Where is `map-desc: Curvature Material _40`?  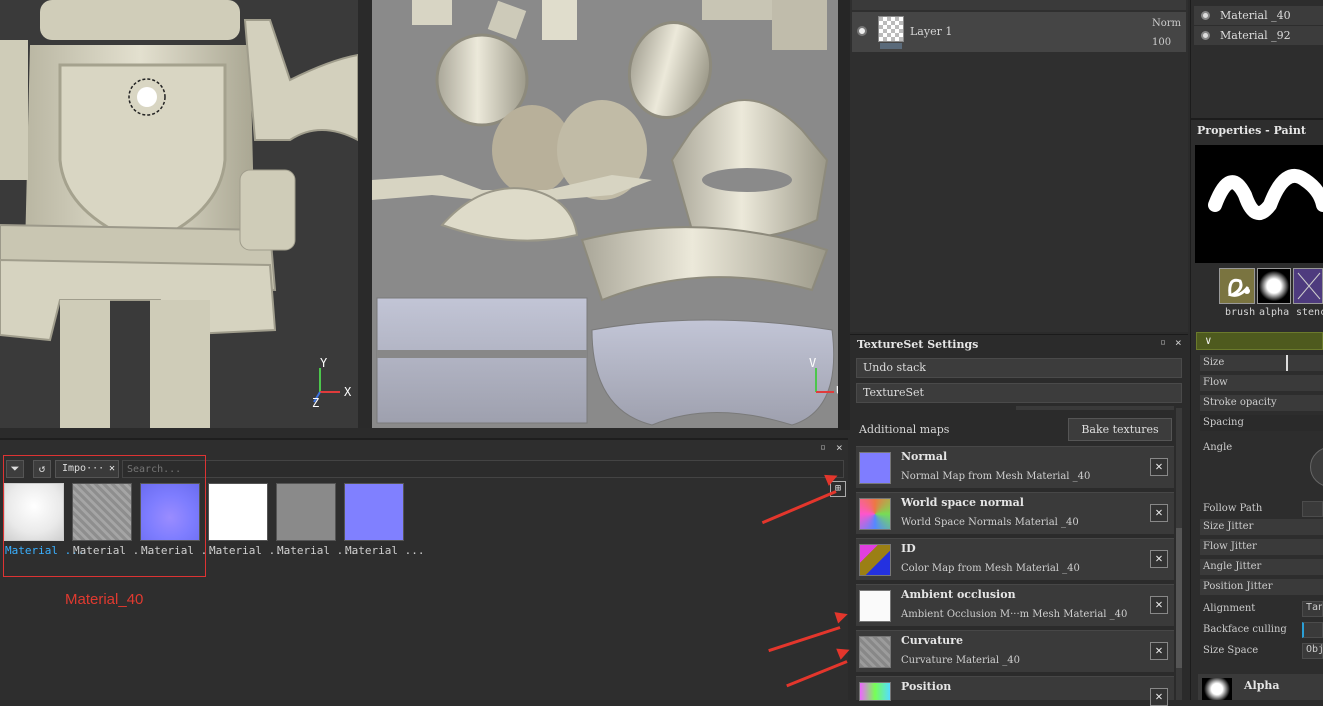
map-desc: Curvature Material _40 is located at coordinates (960, 660).